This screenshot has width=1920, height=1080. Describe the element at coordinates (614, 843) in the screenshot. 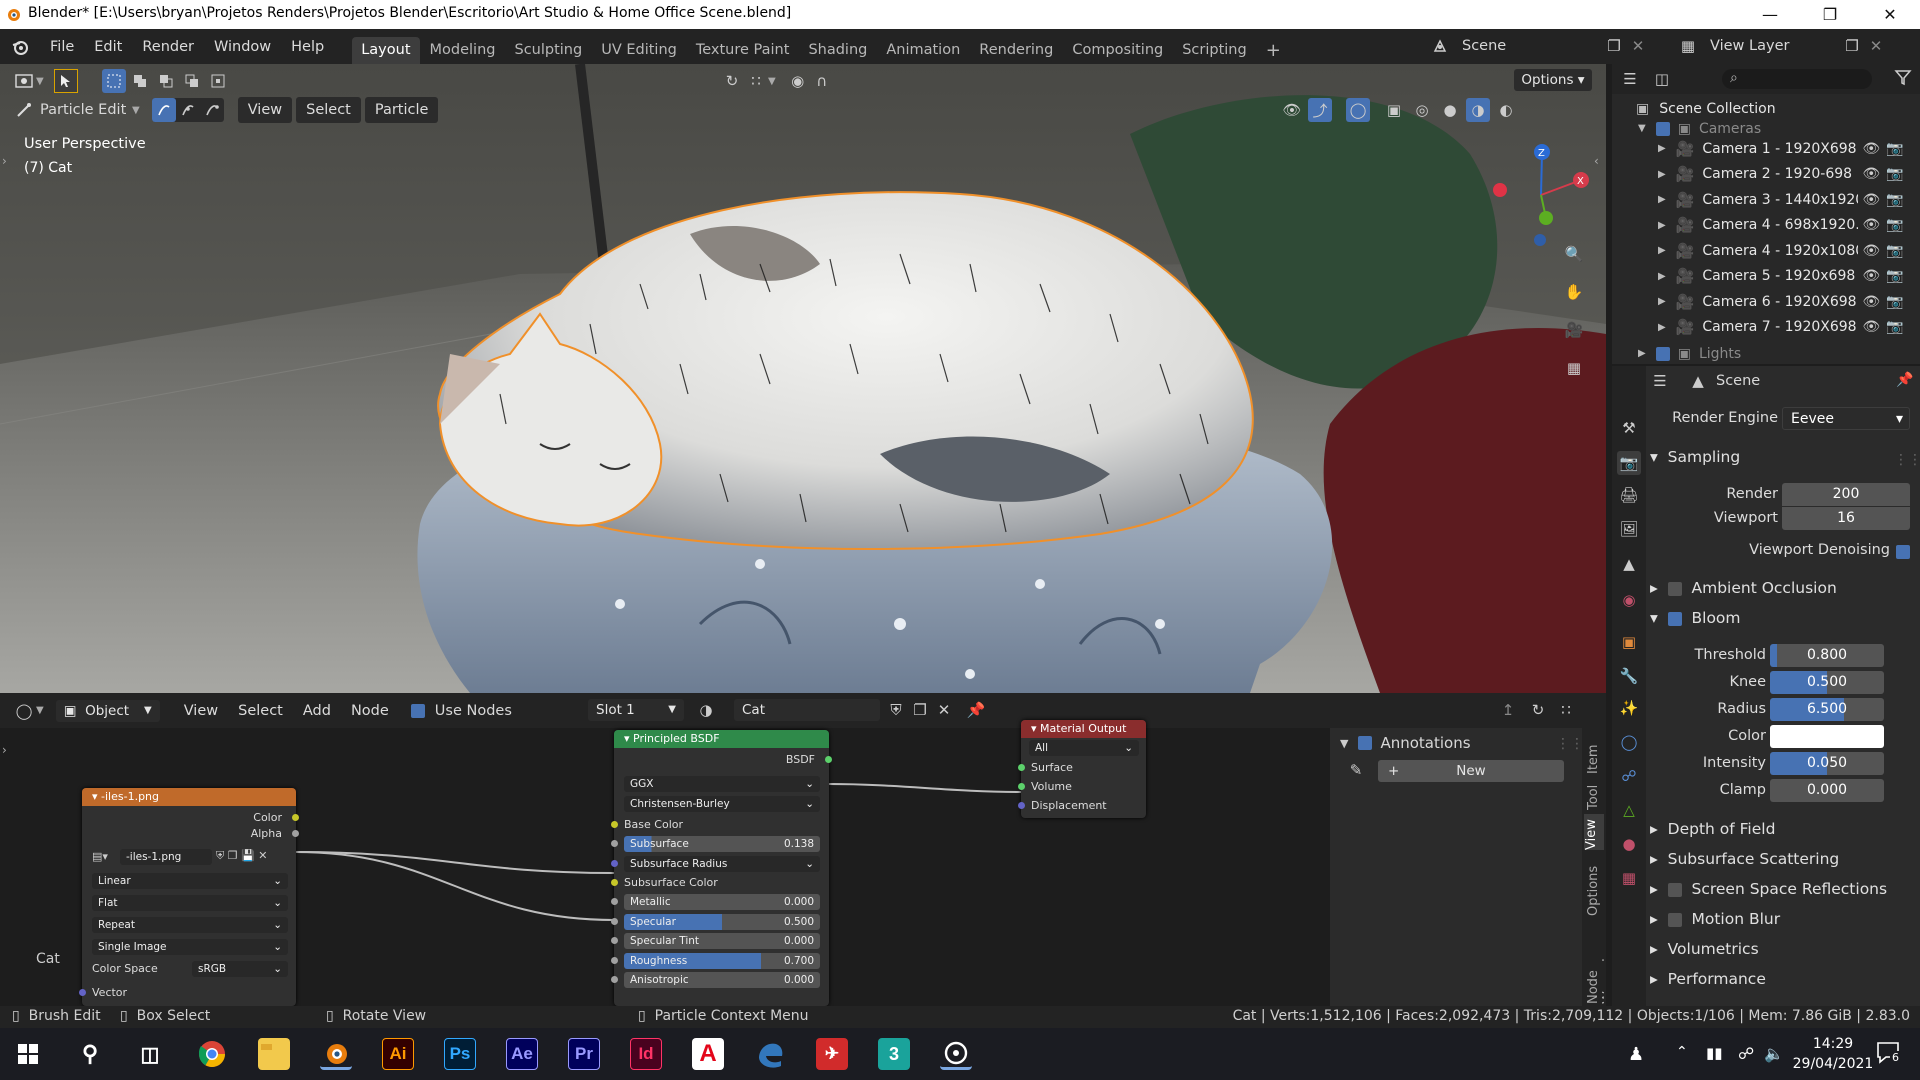

I see `subsurface-socket` at that location.